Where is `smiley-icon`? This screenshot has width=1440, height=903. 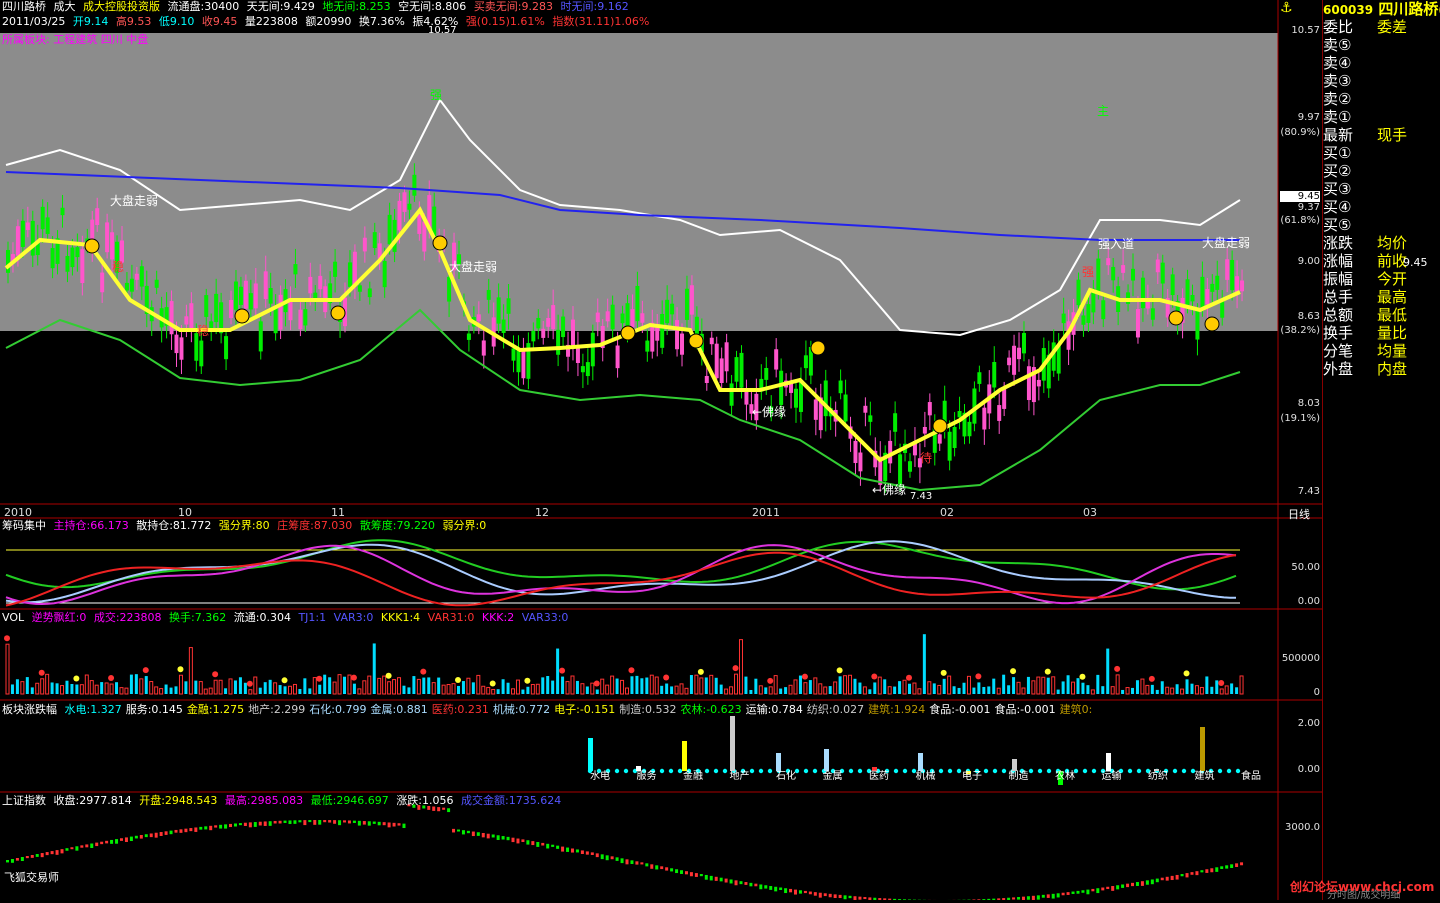 smiley-icon is located at coordinates (440, 243).